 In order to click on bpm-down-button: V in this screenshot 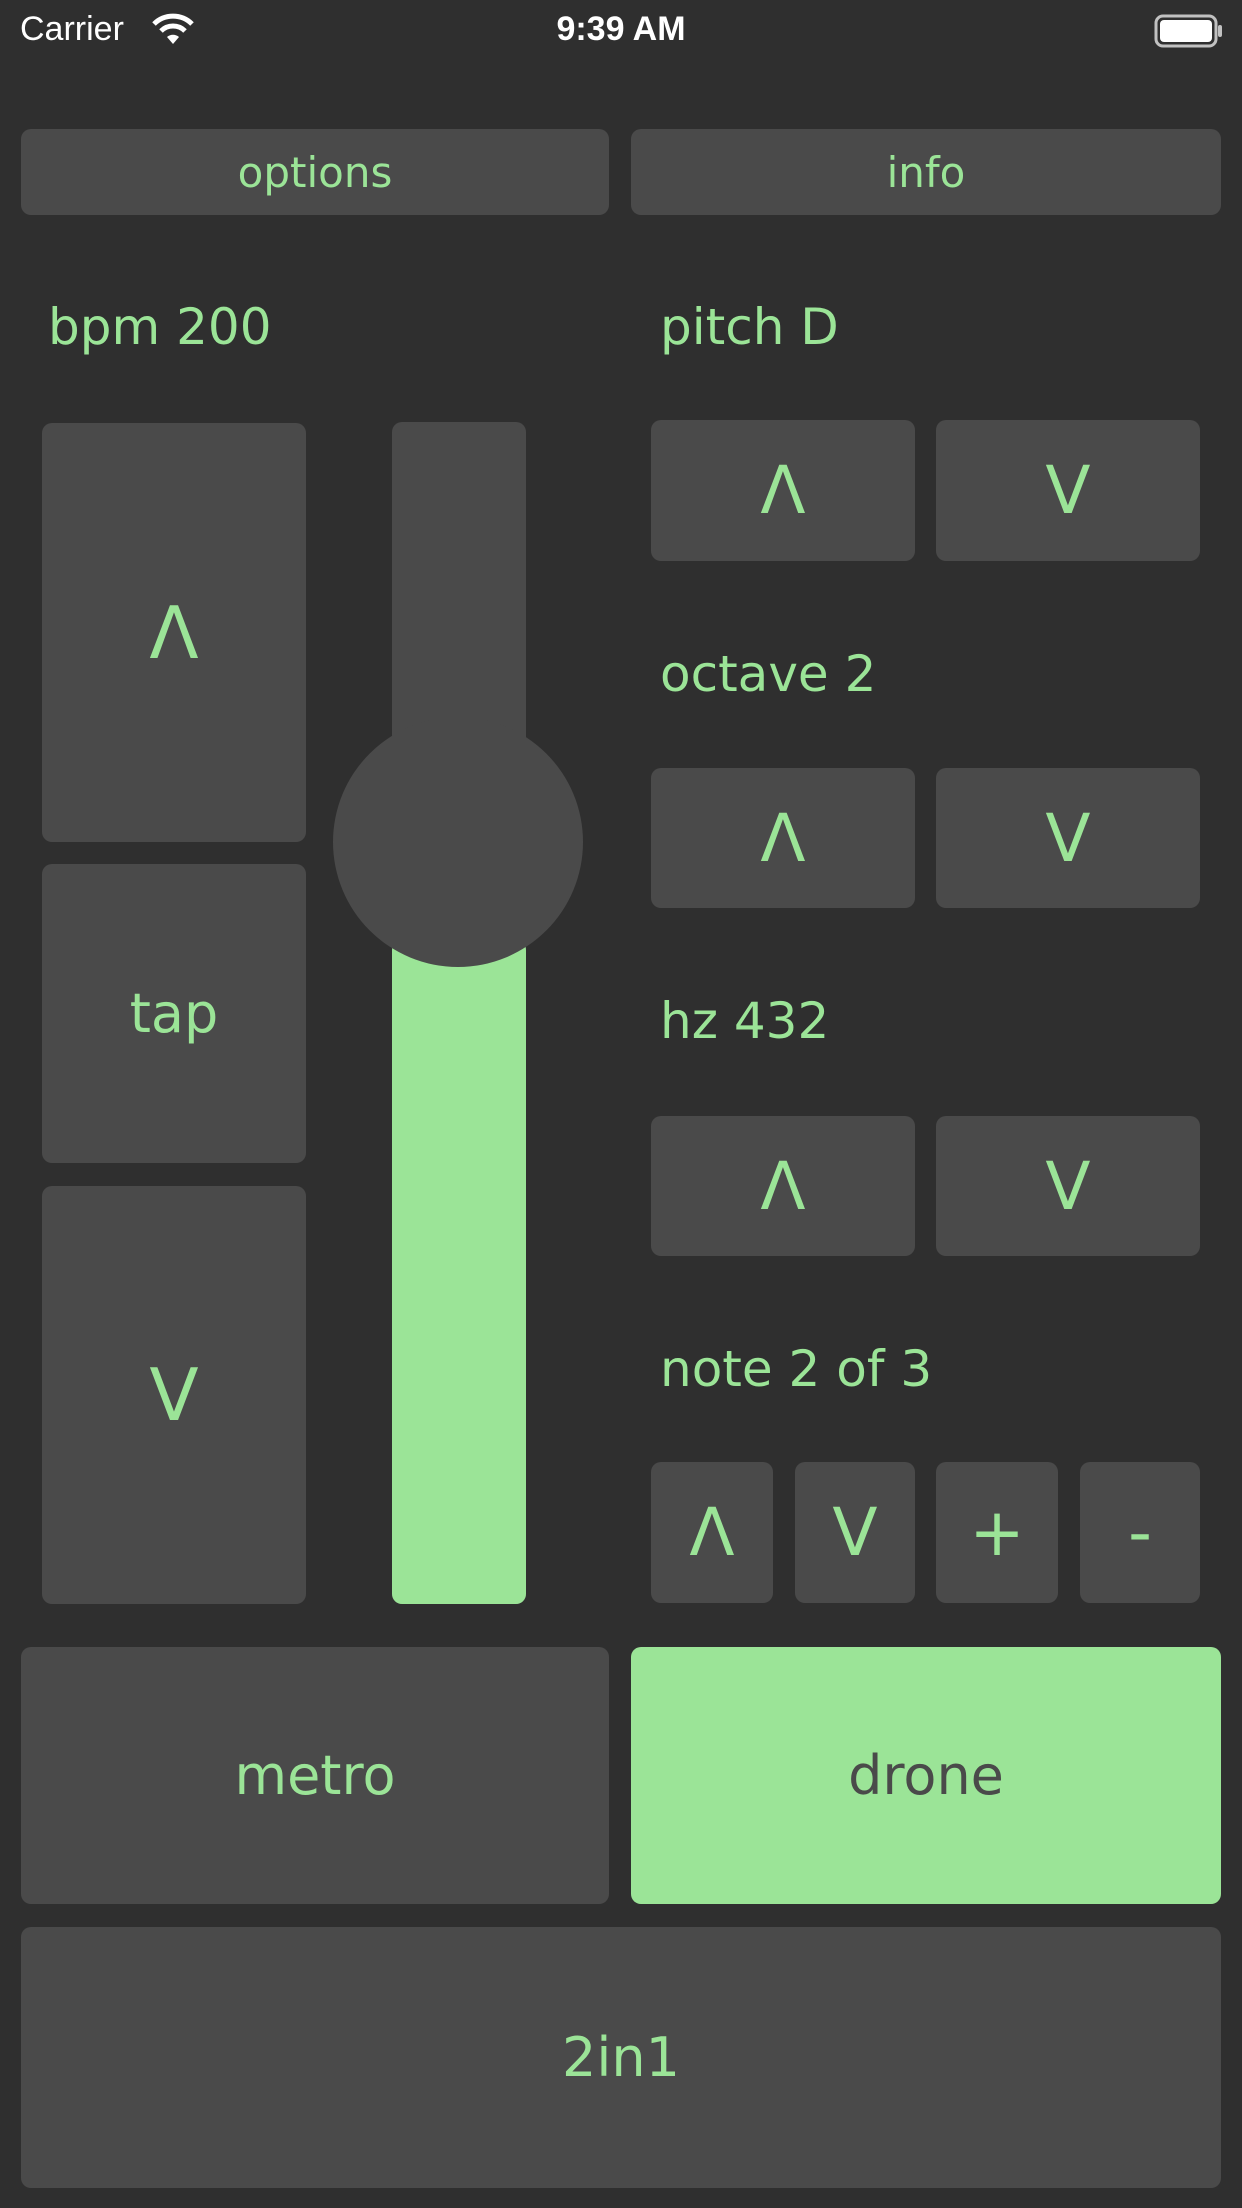, I will do `click(174, 1395)`.